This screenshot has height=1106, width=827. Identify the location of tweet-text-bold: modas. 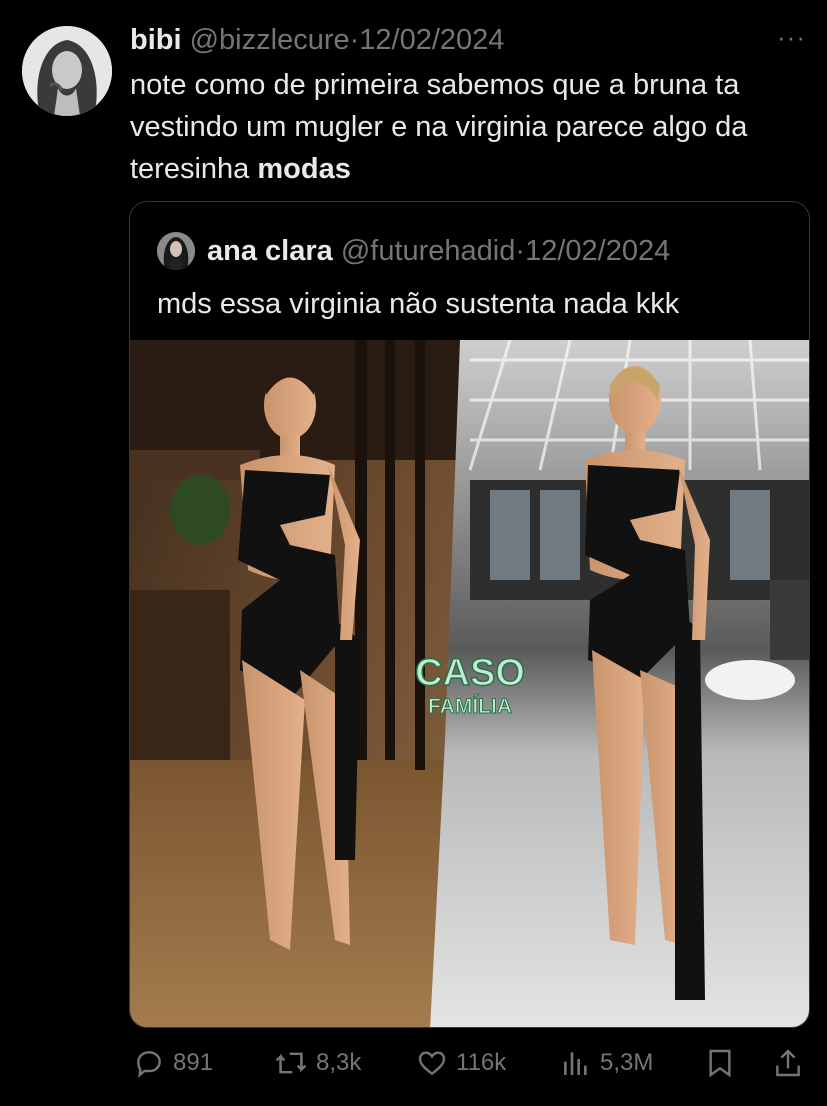
(304, 169).